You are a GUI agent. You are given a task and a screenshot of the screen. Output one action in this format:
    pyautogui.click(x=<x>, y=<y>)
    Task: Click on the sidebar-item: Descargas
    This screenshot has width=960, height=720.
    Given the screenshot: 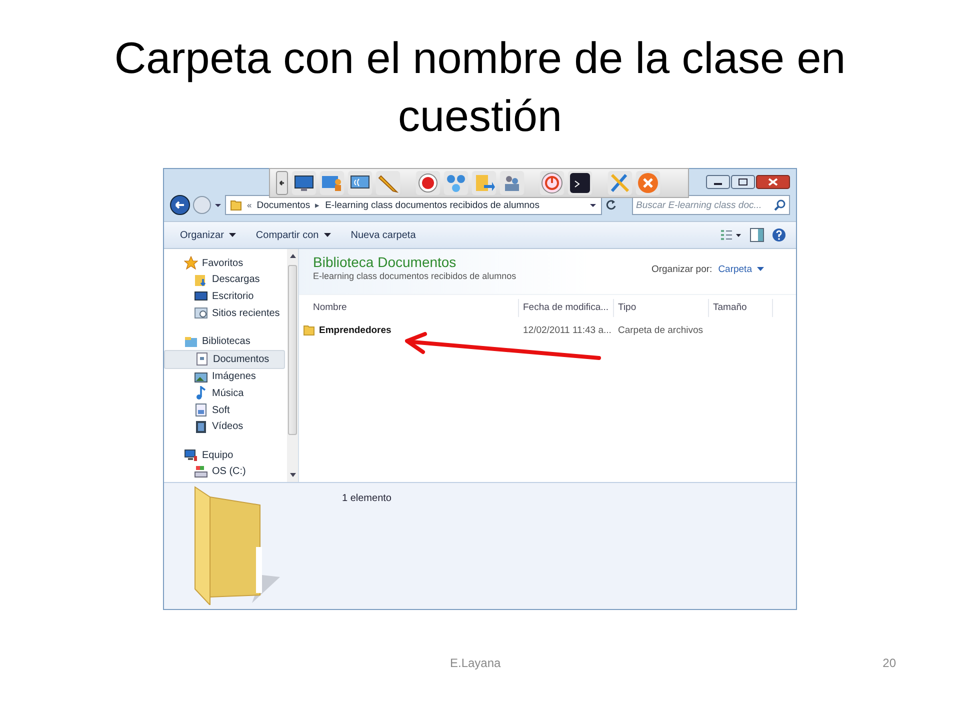 What is the action you would take?
    pyautogui.click(x=225, y=280)
    